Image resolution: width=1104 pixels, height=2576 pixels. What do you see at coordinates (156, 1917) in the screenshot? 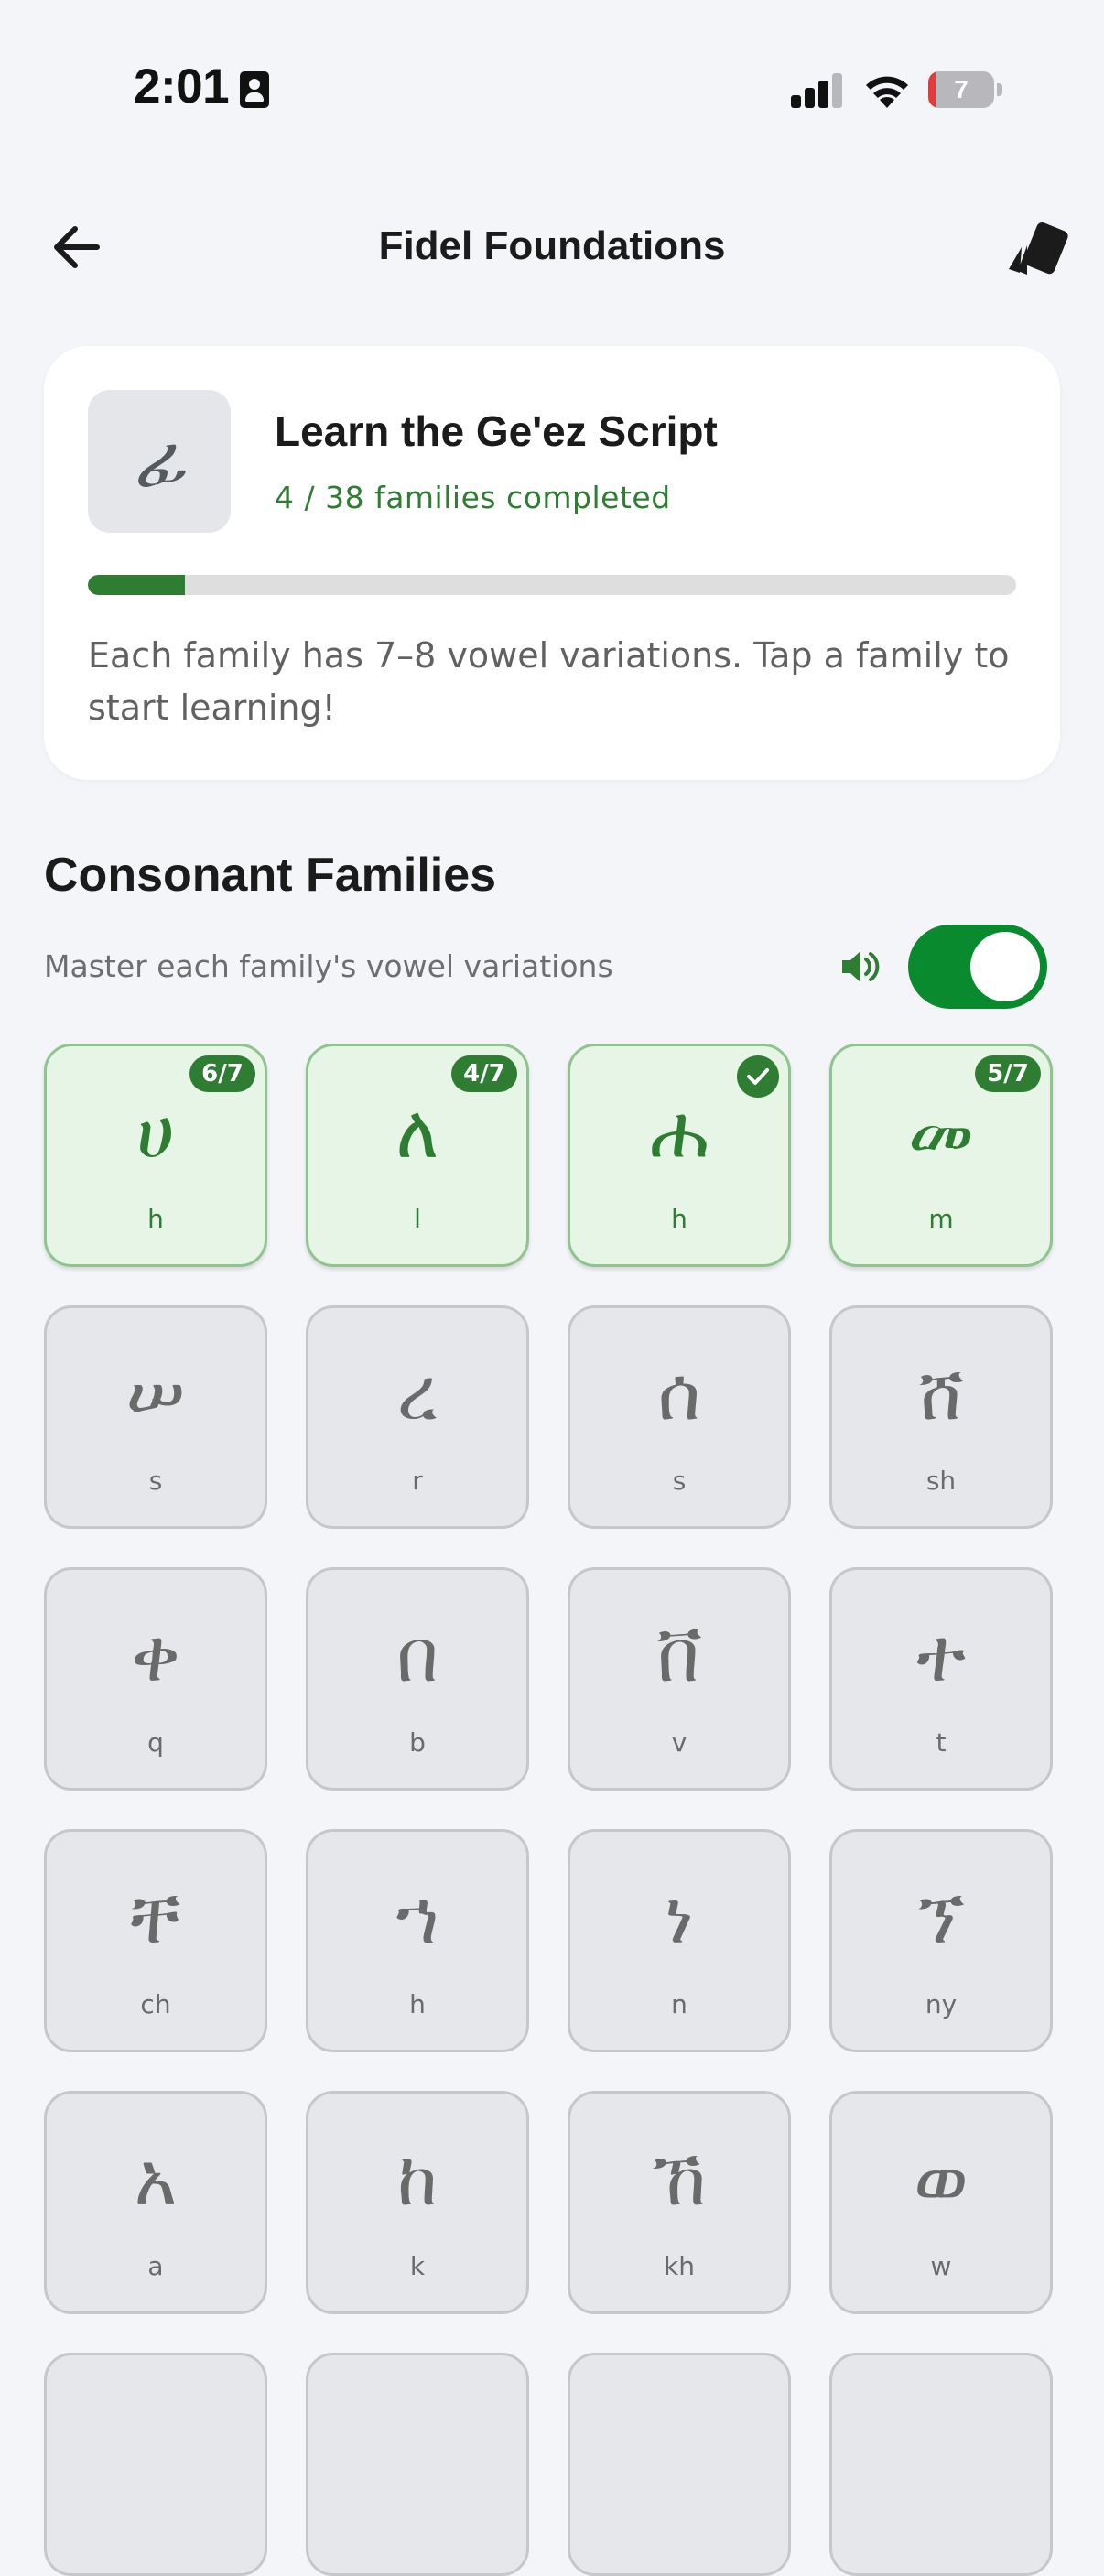
I see `family-glyph: ቸ` at bounding box center [156, 1917].